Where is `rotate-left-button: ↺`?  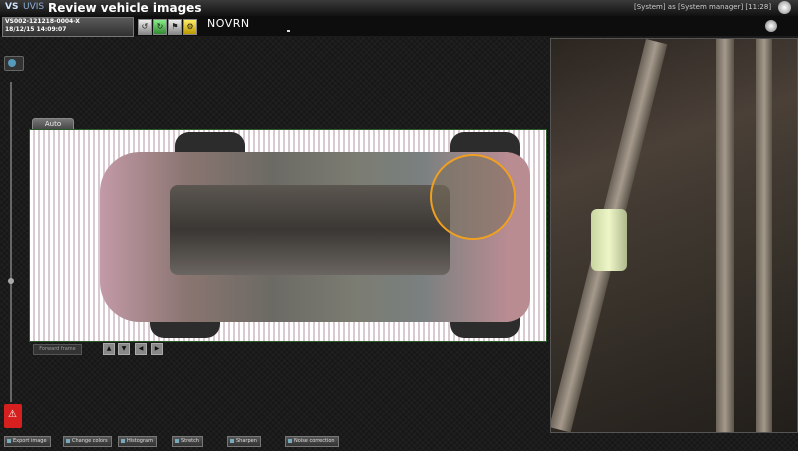 rotate-left-button: ↺ is located at coordinates (145, 27).